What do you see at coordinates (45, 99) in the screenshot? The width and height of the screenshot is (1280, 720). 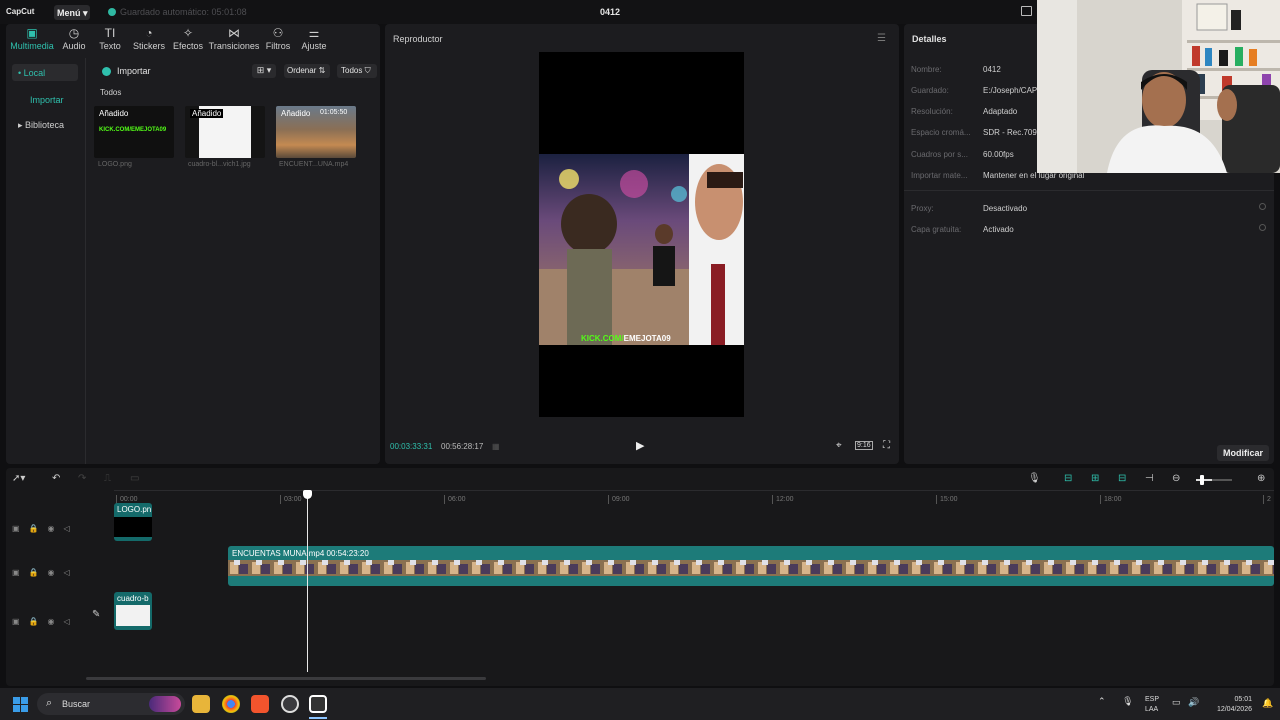 I see `sidebar-item-import: Importar` at bounding box center [45, 99].